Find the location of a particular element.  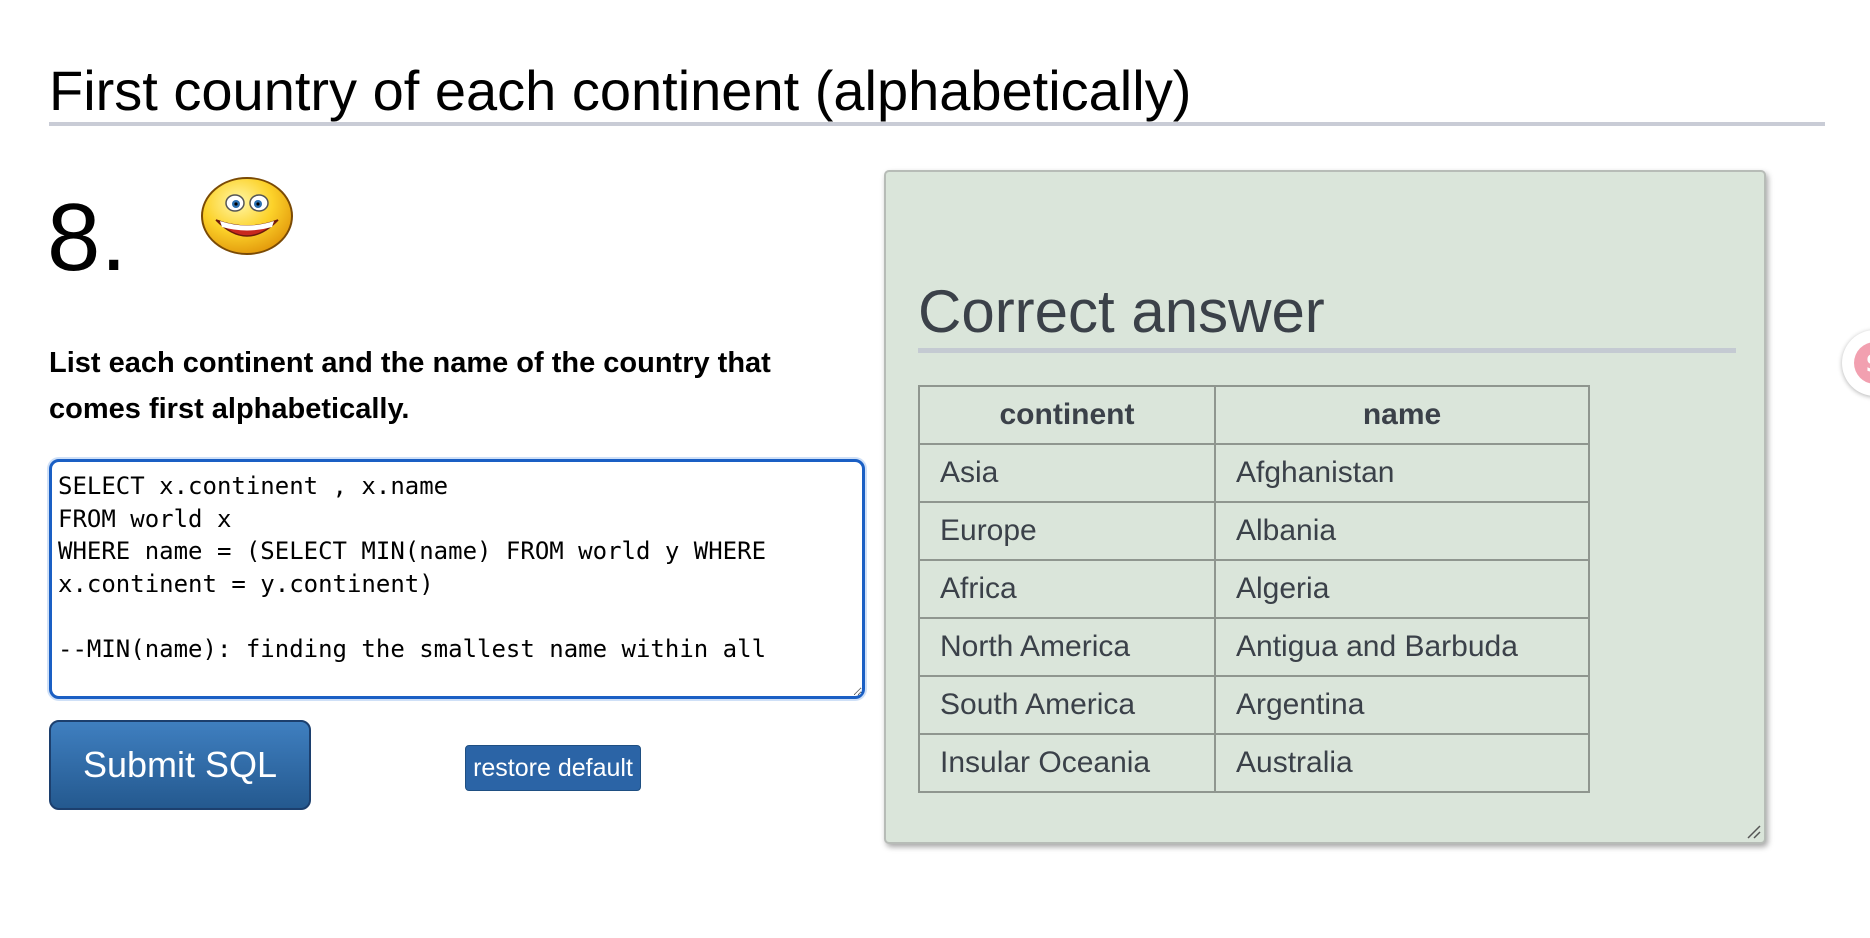

answer-title: Correct answer is located at coordinates (1121, 311).